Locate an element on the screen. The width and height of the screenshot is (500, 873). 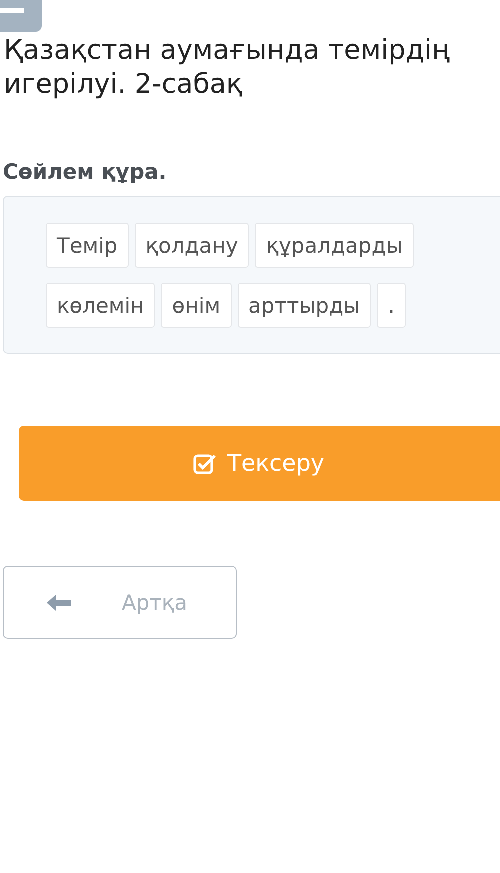
word-chip: өнім is located at coordinates (196, 305).